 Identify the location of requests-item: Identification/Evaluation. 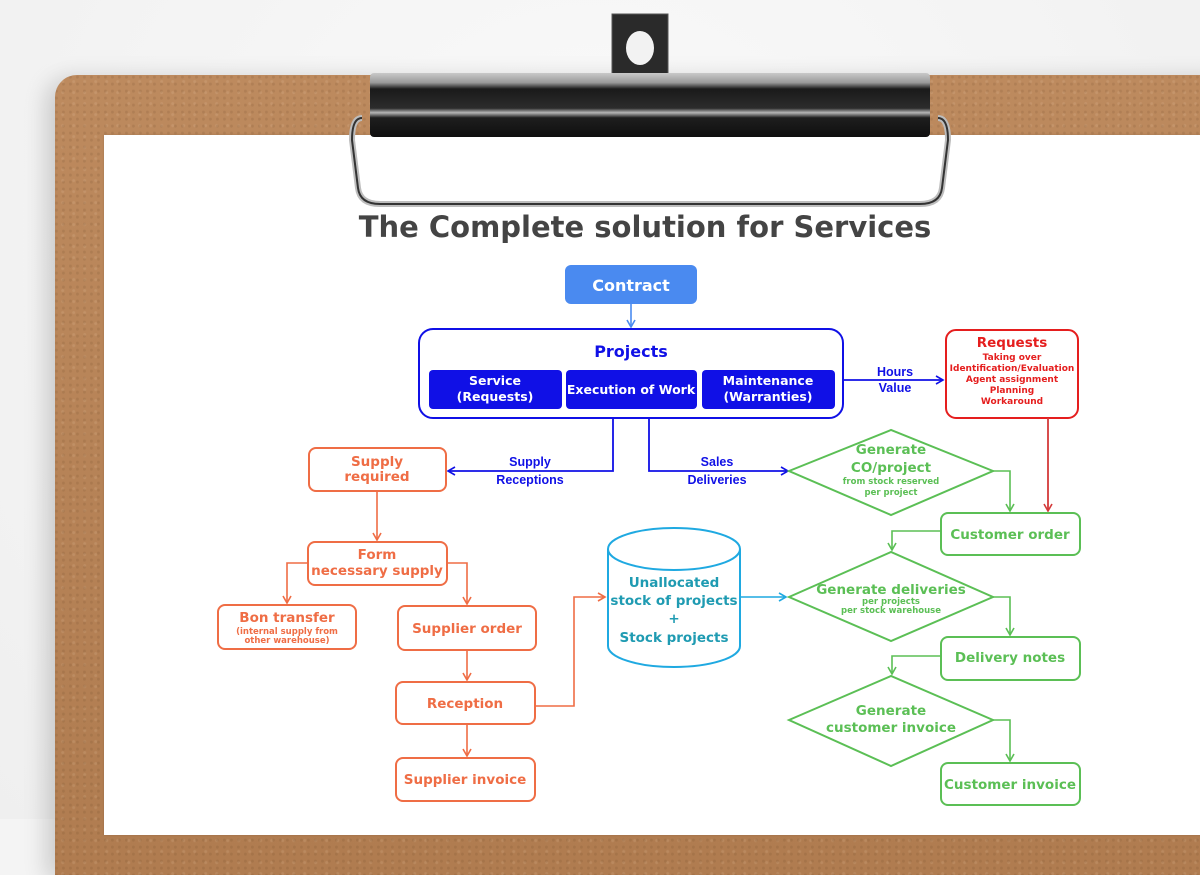
(1012, 369).